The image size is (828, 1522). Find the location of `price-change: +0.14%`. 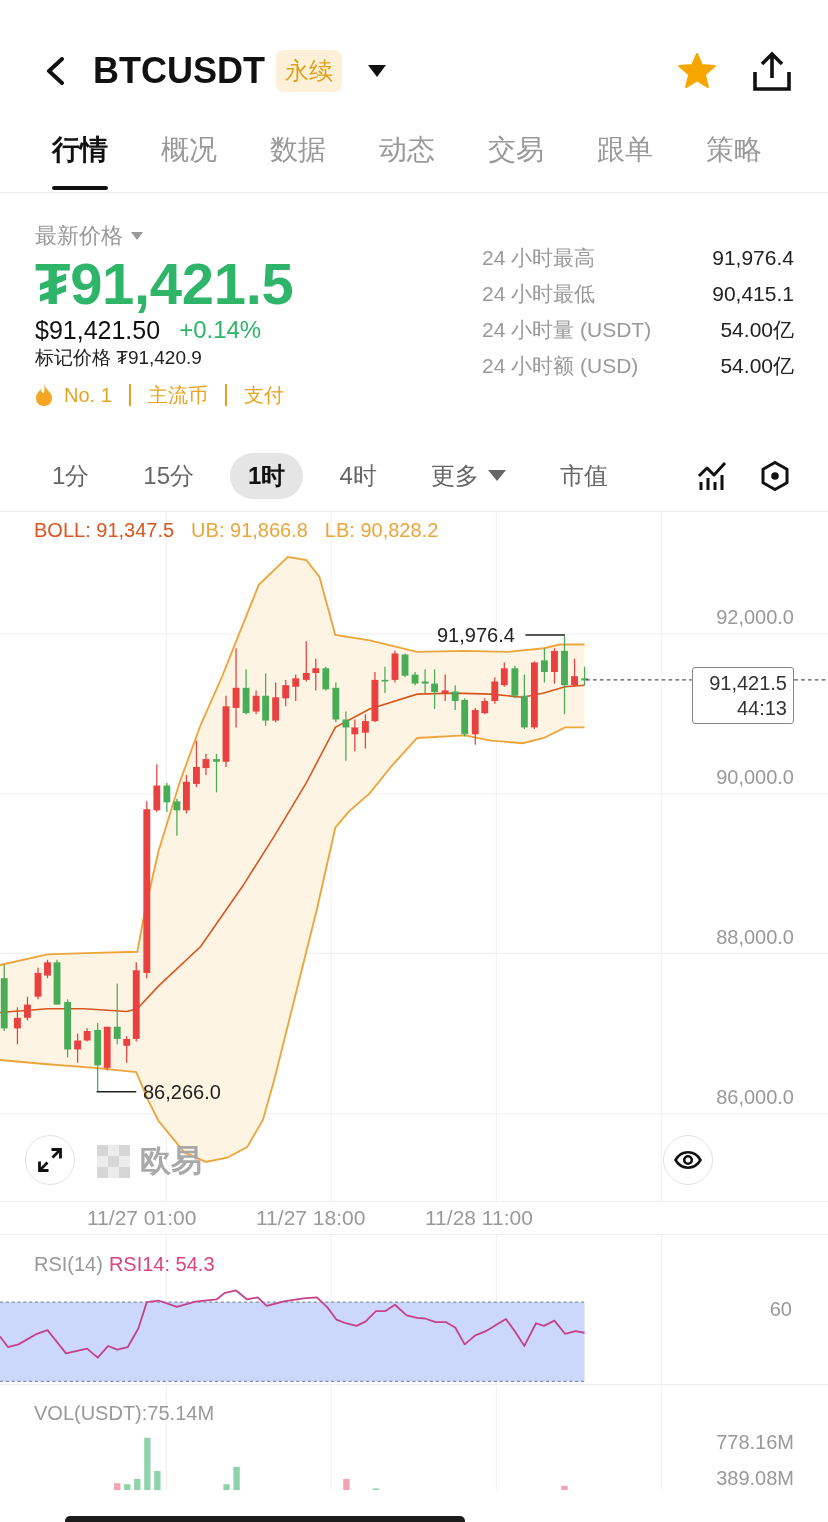

price-change: +0.14% is located at coordinates (220, 330).